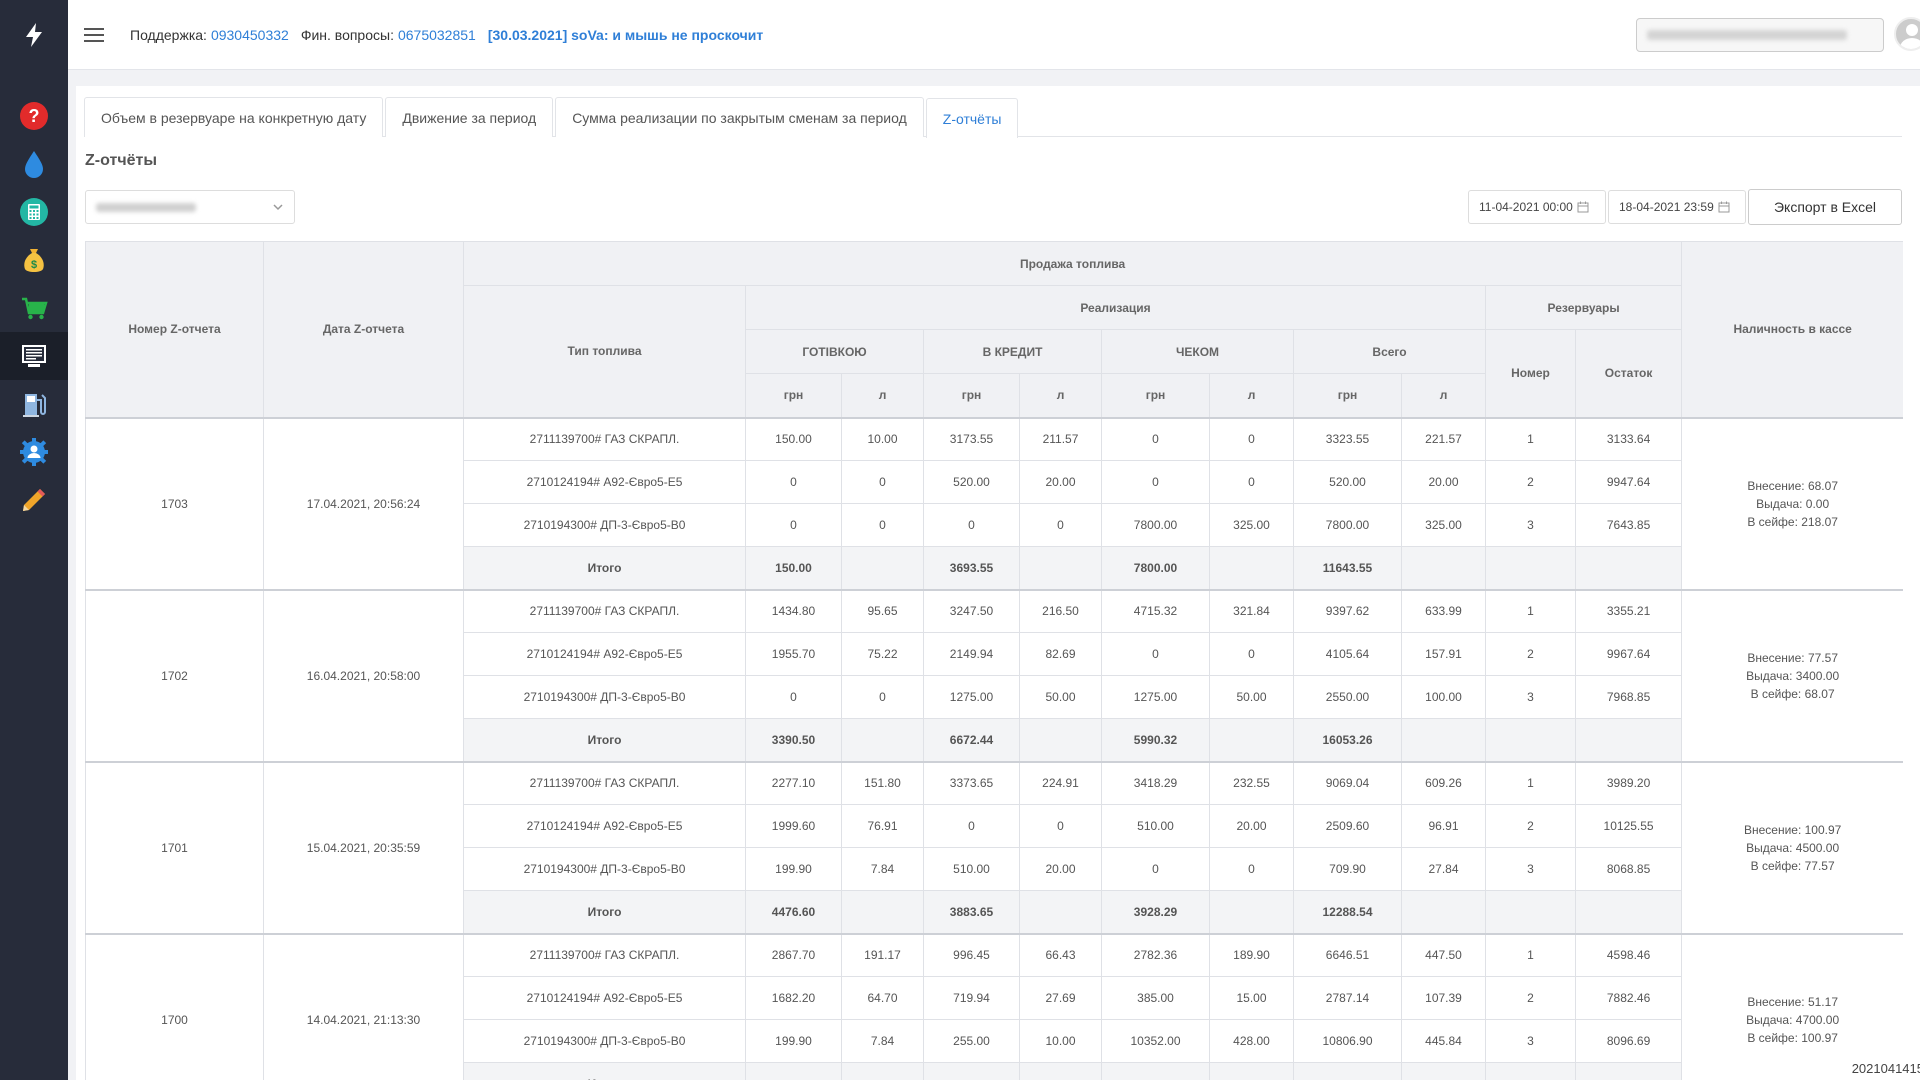 This screenshot has height=1080, width=1920. What do you see at coordinates (174, 329) in the screenshot?
I see `header-z-number: Номер Z-отчета` at bounding box center [174, 329].